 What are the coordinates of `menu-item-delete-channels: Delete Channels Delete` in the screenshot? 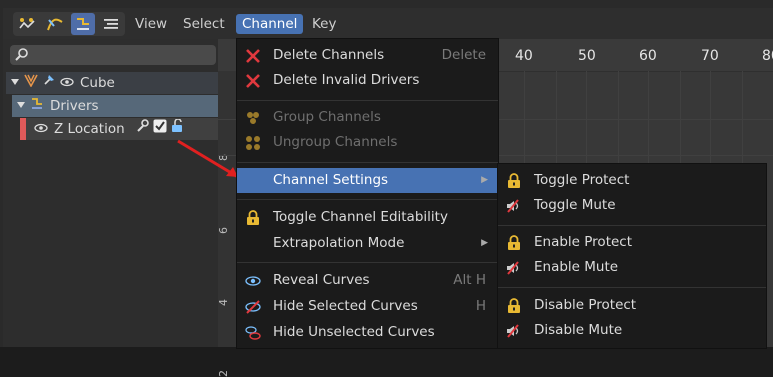 It's located at (367, 55).